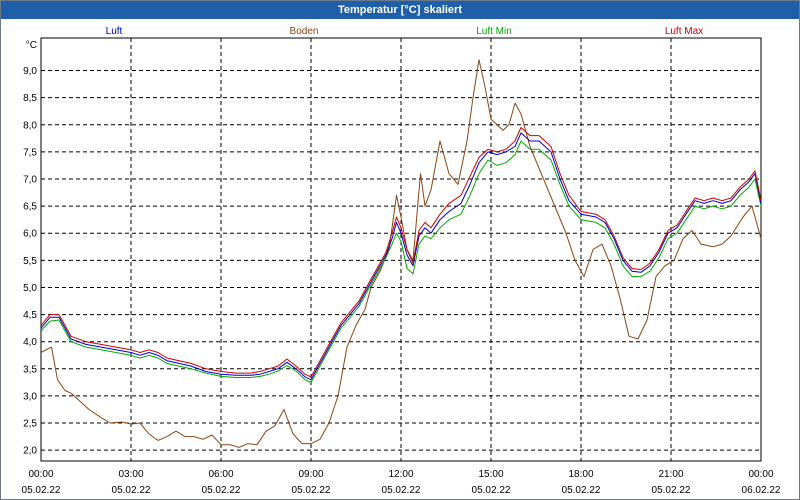 The width and height of the screenshot is (800, 500). Describe the element at coordinates (30, 152) in the screenshot. I see `y-tick-label: 7,5` at that location.